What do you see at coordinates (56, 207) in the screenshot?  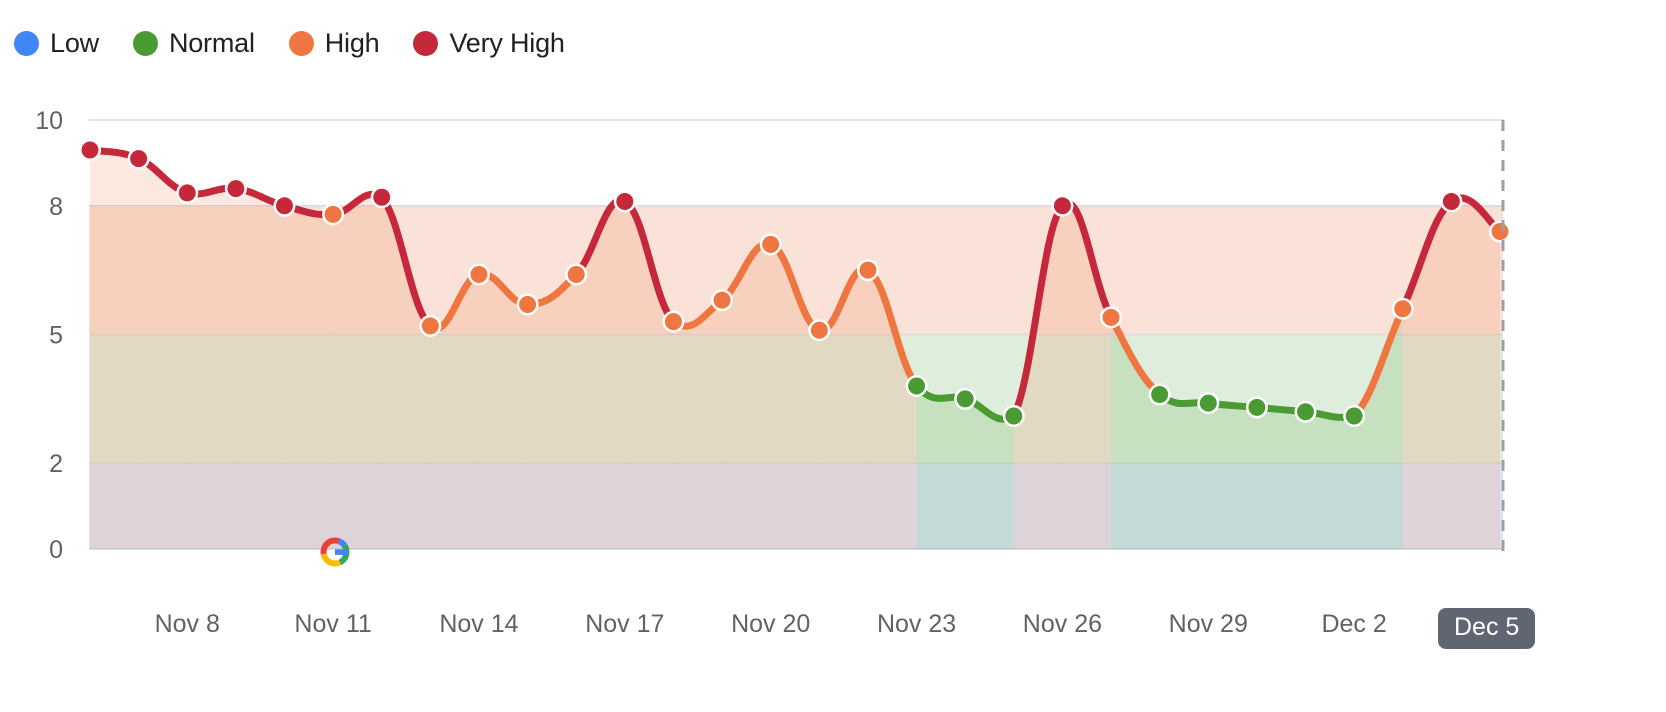 I see `y-axis-tick-label: 8` at bounding box center [56, 207].